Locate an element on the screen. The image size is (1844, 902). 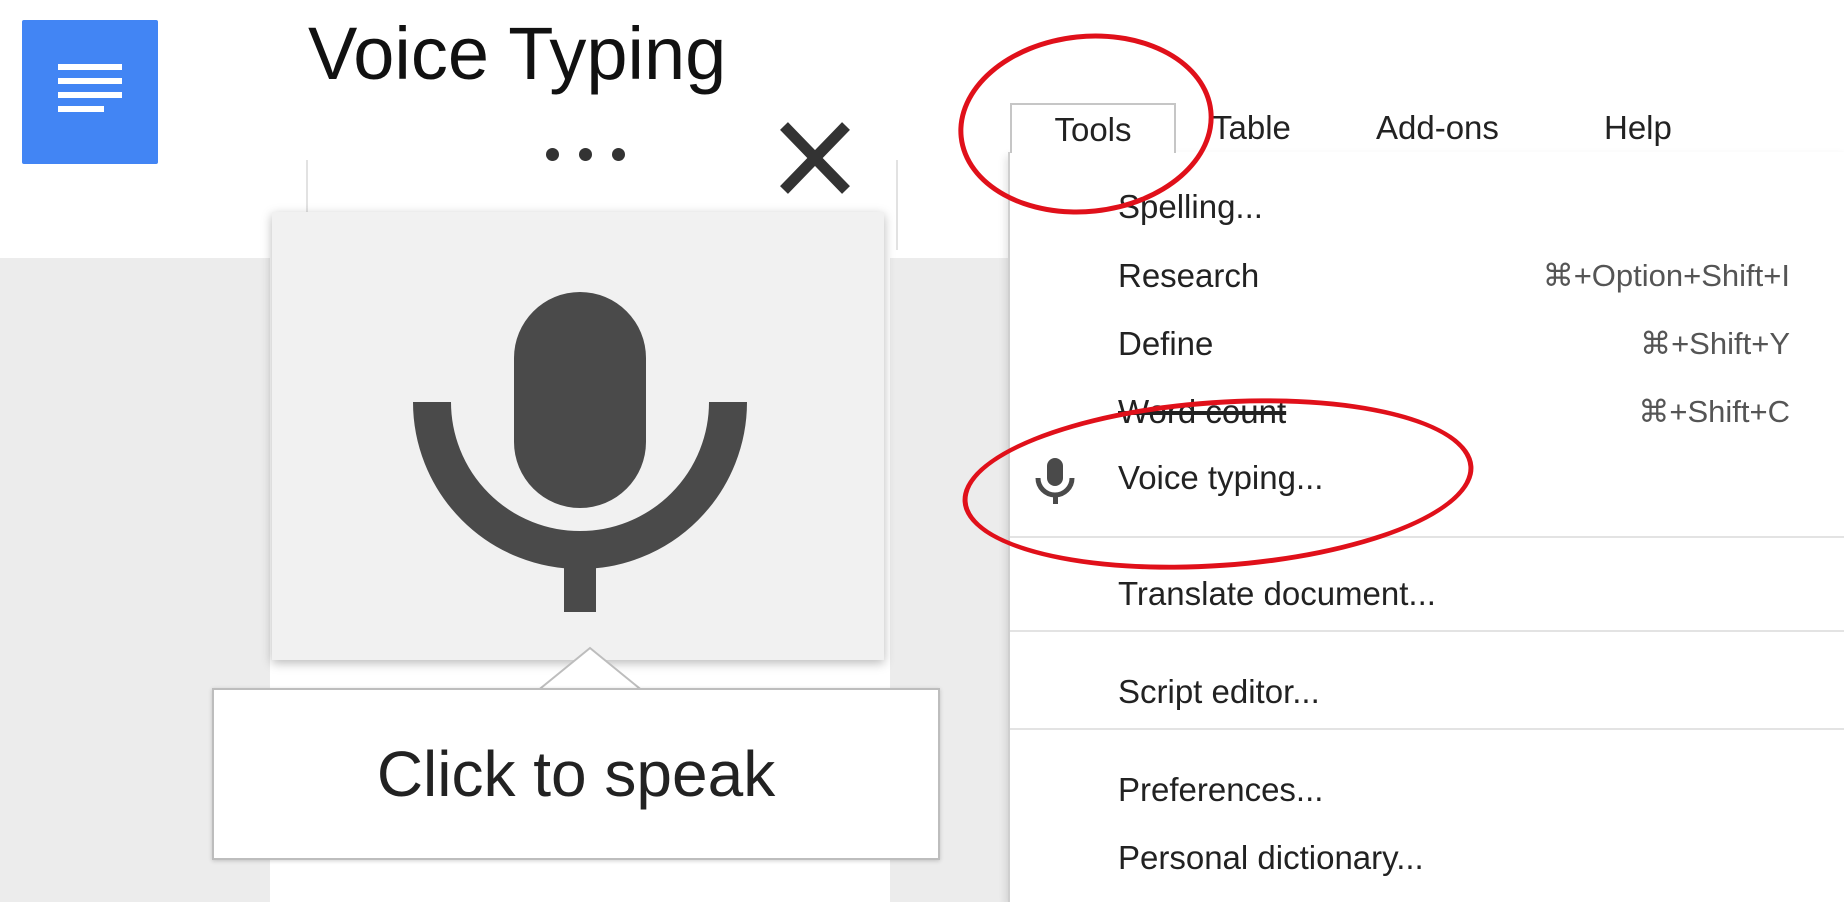
click-to-speak-label: Click to speak is located at coordinates (576, 774).